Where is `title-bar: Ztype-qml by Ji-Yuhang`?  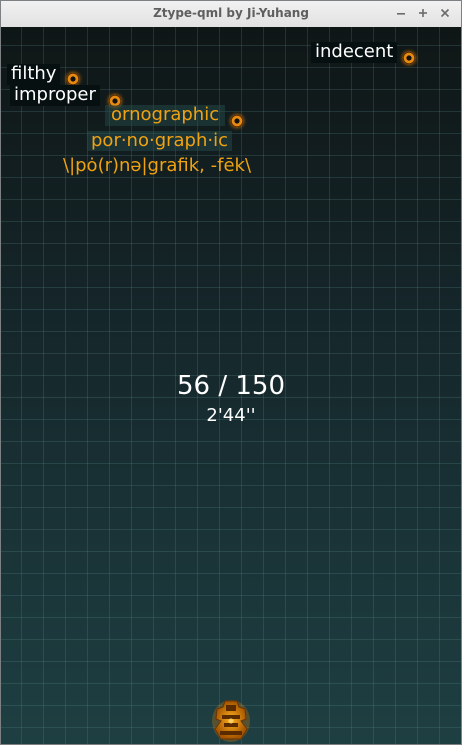 title-bar: Ztype-qml by Ji-Yuhang is located at coordinates (231, 14).